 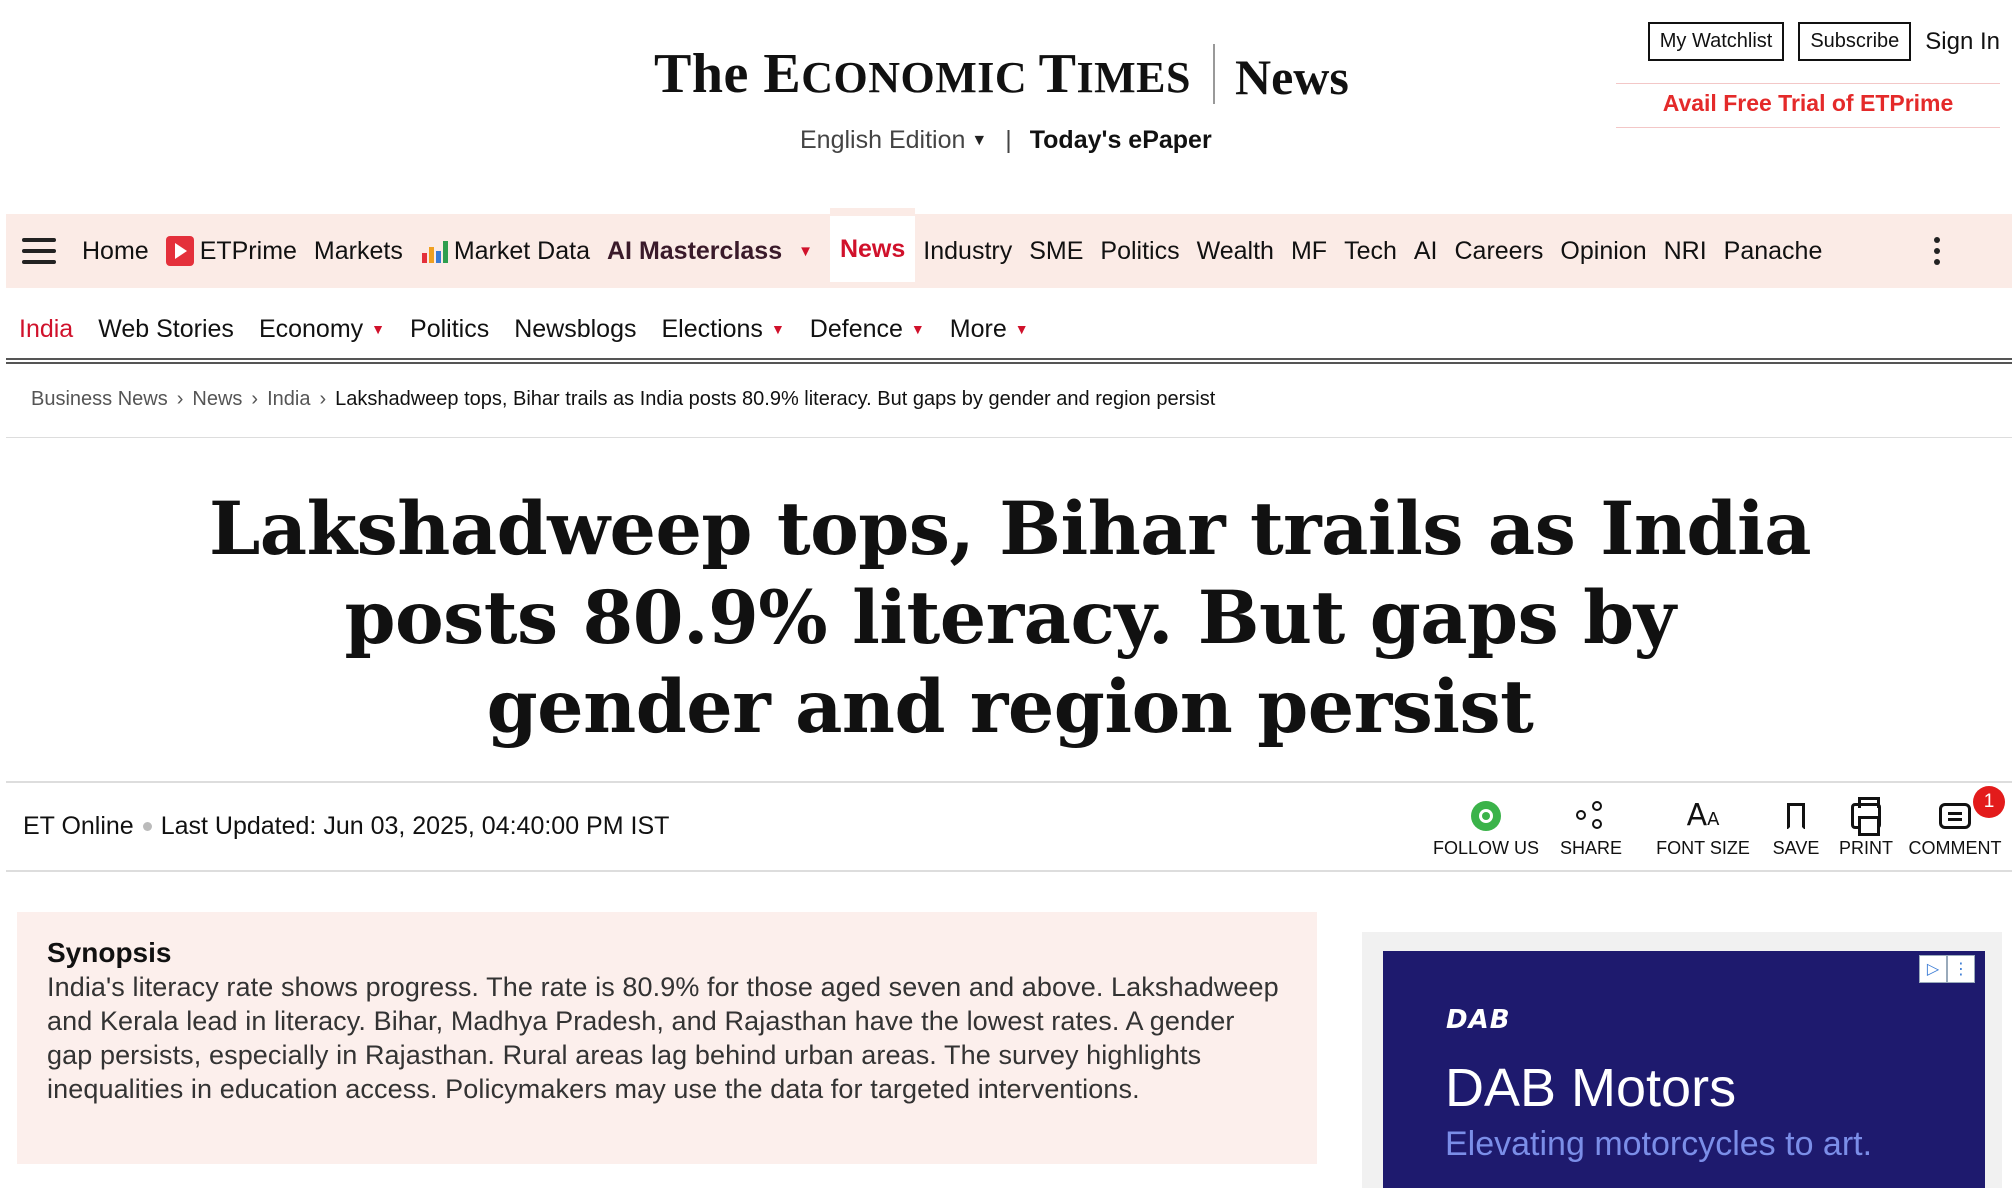 I want to click on action-label: COMMENT, so click(x=1955, y=848).